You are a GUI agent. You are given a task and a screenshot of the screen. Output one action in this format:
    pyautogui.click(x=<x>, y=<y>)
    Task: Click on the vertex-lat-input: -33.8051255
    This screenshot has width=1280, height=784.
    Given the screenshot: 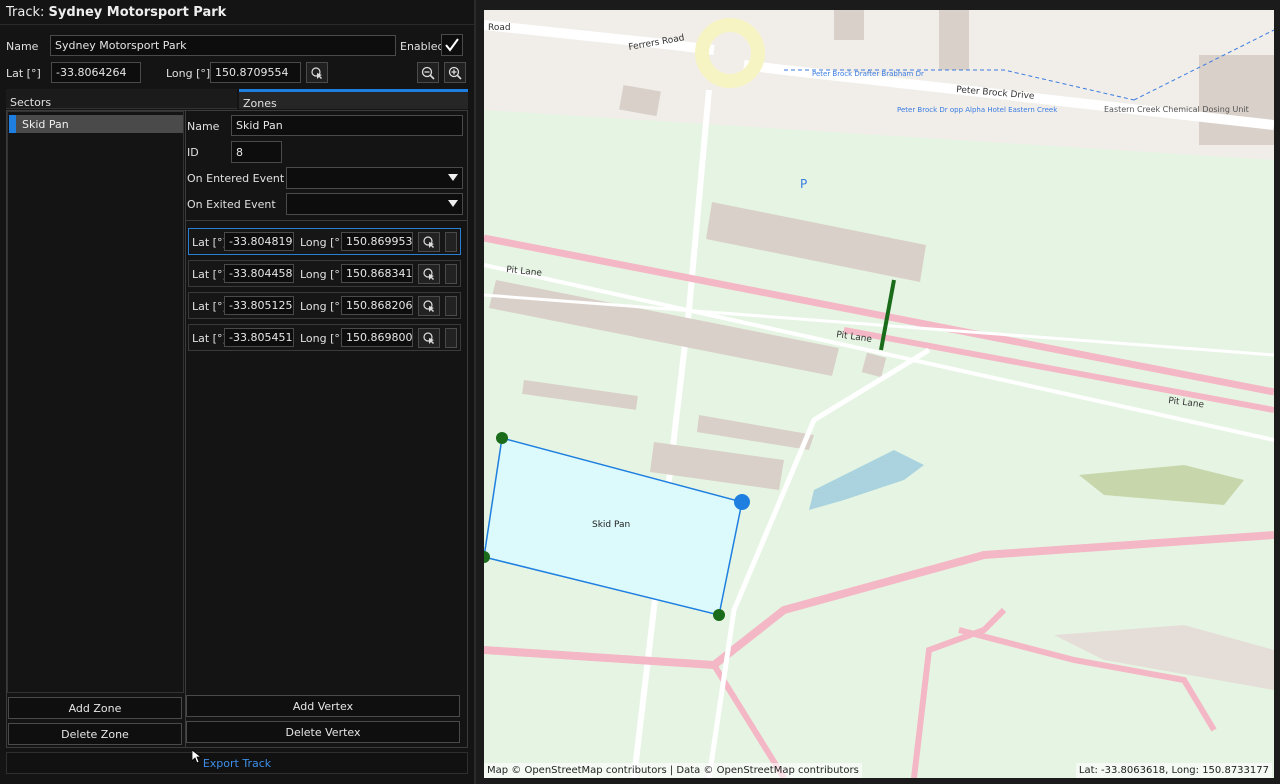 What is the action you would take?
    pyautogui.click(x=259, y=305)
    